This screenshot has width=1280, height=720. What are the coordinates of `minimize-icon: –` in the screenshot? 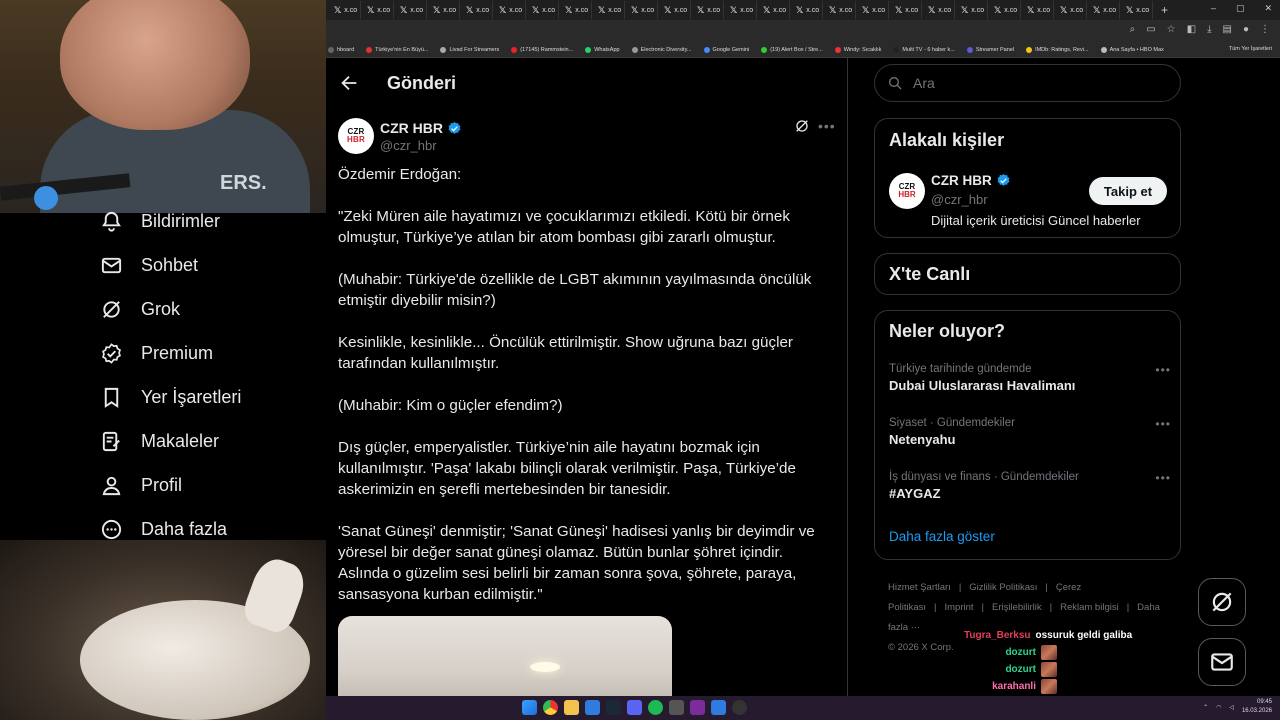 It's located at (1213, 8).